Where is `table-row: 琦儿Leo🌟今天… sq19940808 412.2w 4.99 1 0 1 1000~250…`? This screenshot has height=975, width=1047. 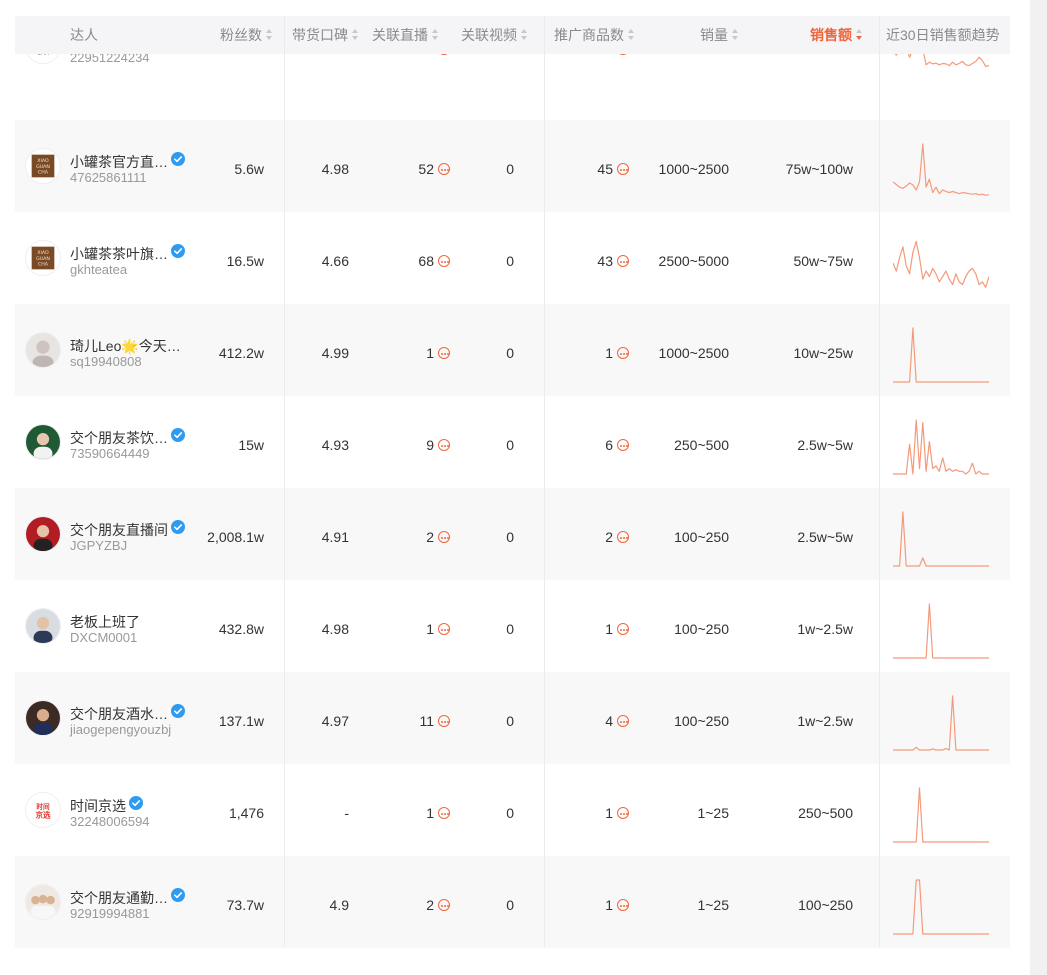
table-row: 琦儿Leo🌟今天… sq19940808 412.2w 4.99 1 0 1 1000~250… is located at coordinates (512, 350).